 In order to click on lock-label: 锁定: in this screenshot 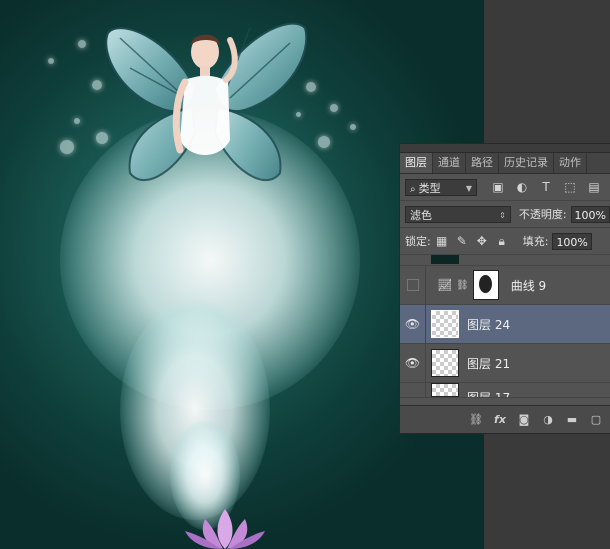, I will do `click(418, 241)`.